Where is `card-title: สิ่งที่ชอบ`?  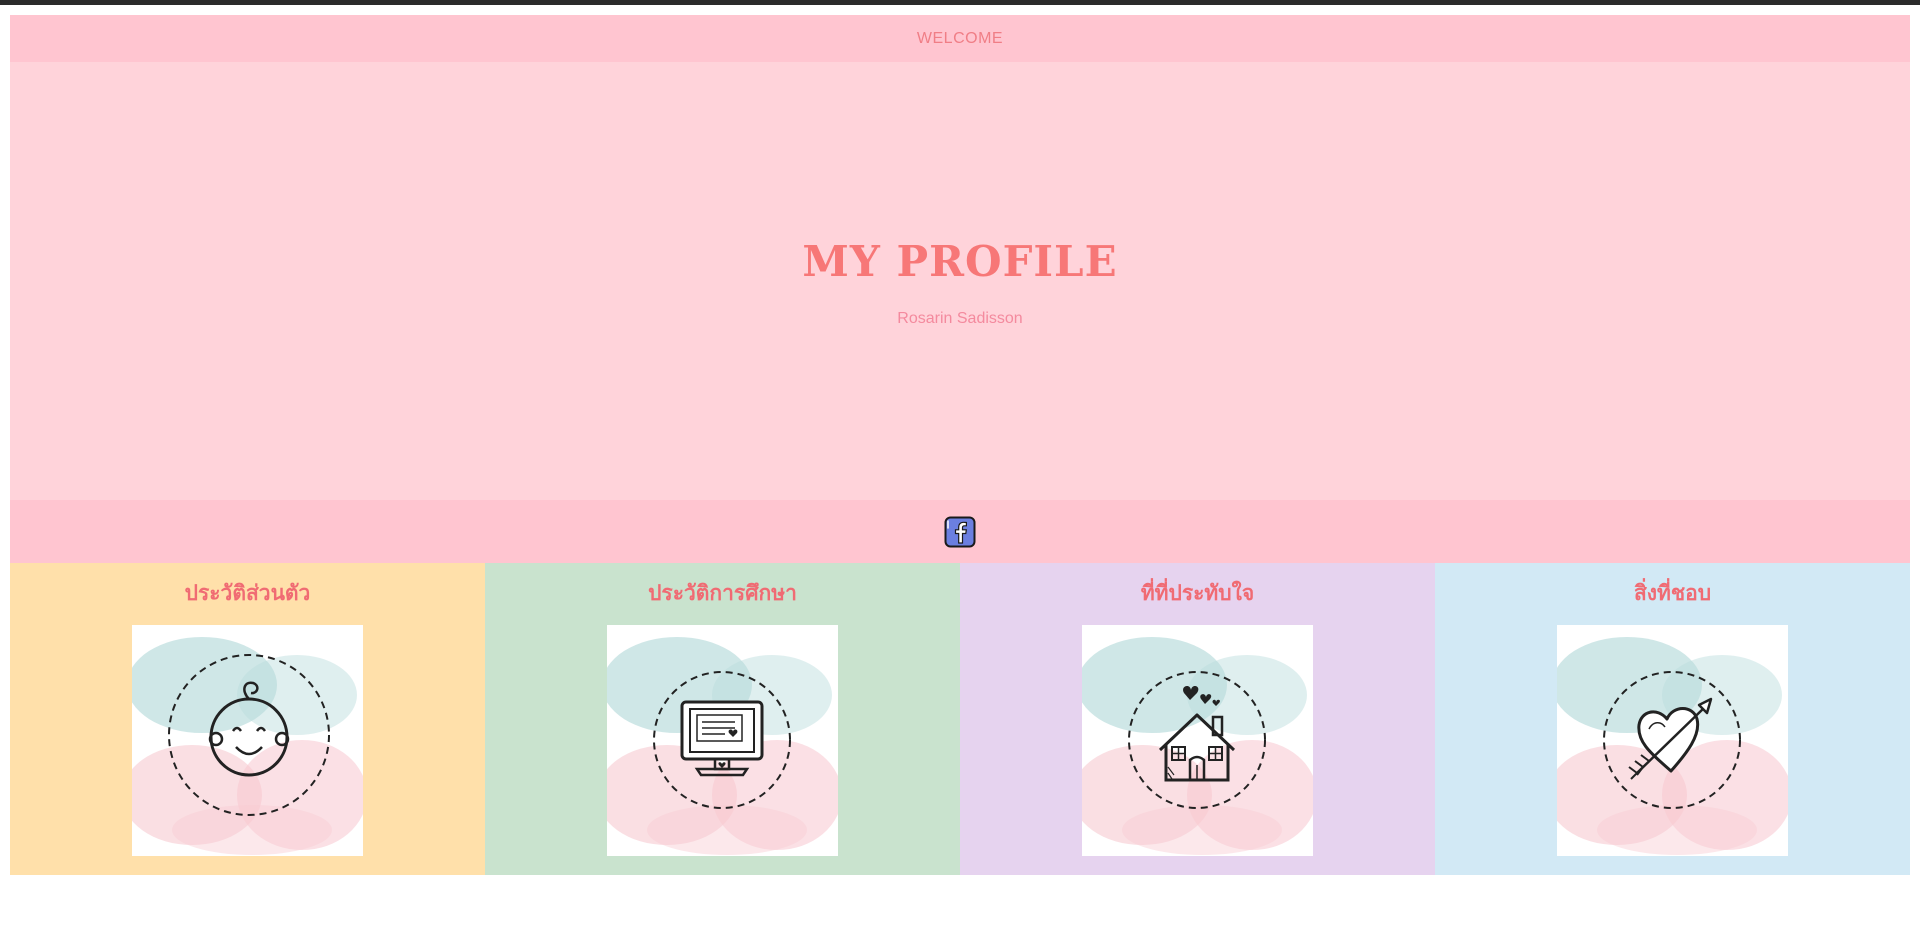 card-title: สิ่งที่ชอบ is located at coordinates (1672, 592).